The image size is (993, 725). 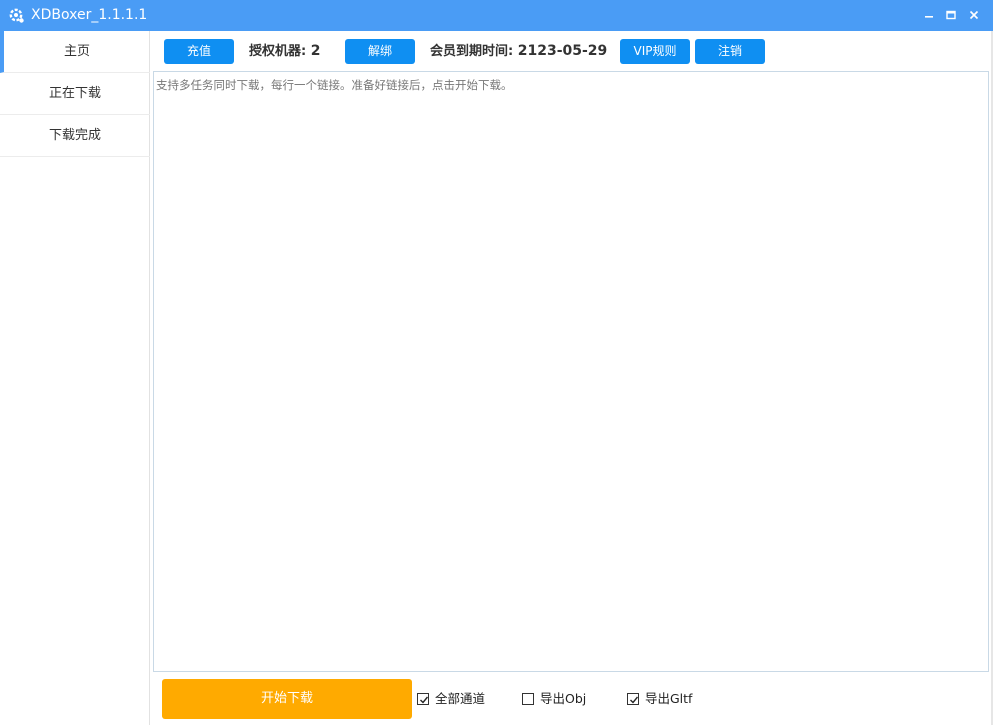 I want to click on export-gltf-checkbox: 导出Gltf, so click(x=659, y=699).